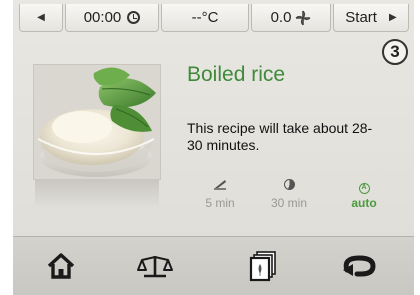  I want to click on temperature-value: --°C, so click(205, 17).